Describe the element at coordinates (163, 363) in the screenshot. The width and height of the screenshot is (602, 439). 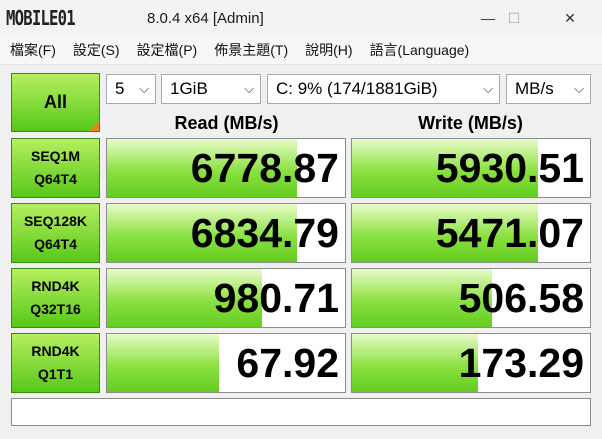
I see `read-progress-bar` at that location.